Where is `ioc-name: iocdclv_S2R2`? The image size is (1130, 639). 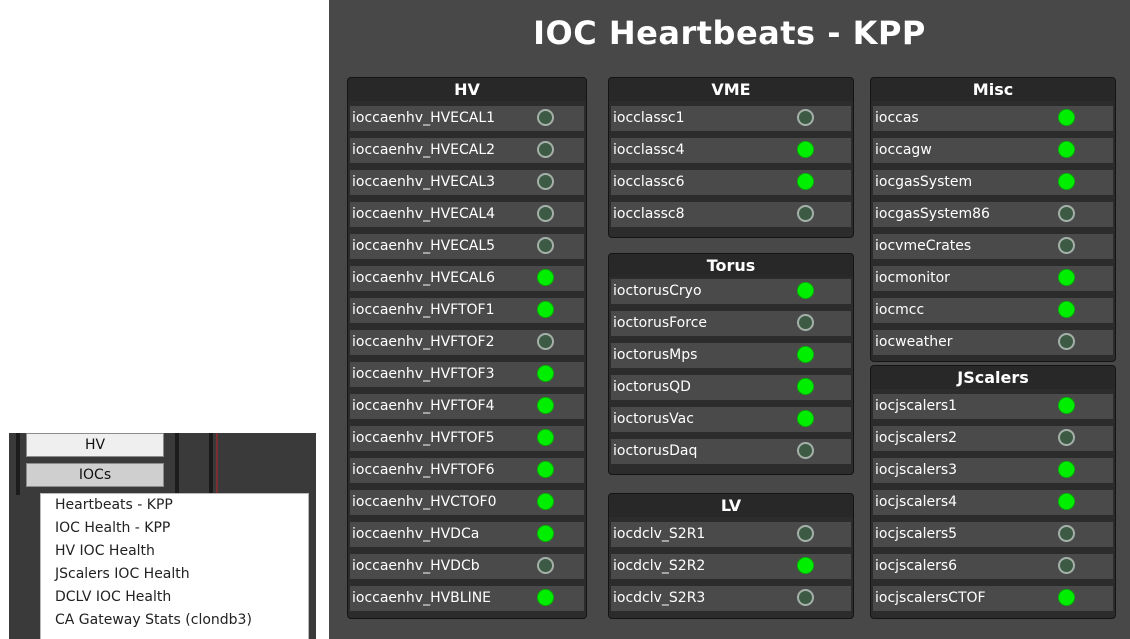
ioc-name: iocdclv_S2R2 is located at coordinates (659, 566).